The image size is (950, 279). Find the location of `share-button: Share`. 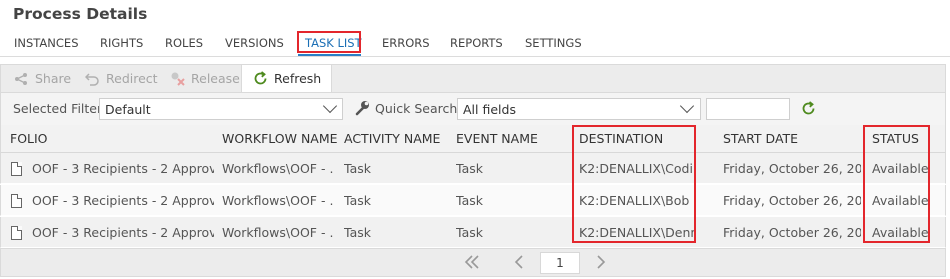

share-button: Share is located at coordinates (42, 78).